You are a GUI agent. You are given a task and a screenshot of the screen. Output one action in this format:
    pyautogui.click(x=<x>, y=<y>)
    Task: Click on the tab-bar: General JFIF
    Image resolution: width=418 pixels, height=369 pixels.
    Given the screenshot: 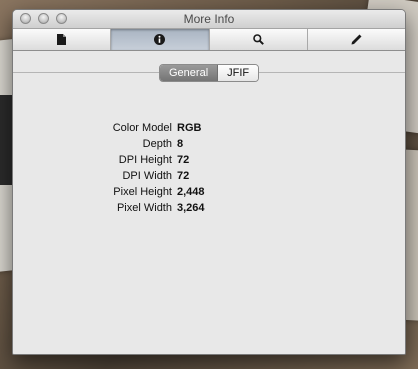 What is the action you would take?
    pyautogui.click(x=209, y=73)
    